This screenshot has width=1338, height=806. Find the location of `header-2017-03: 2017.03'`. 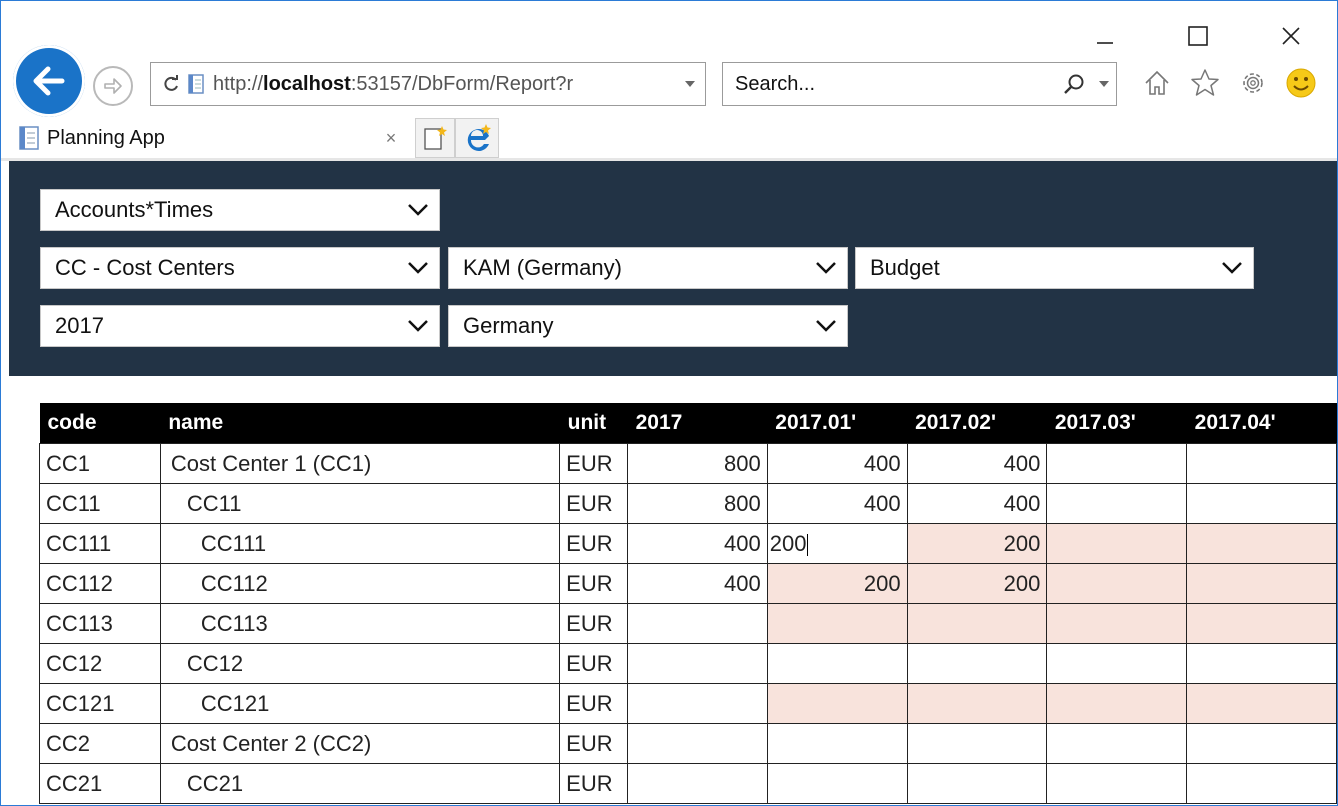

header-2017-03: 2017.03' is located at coordinates (1116, 423).